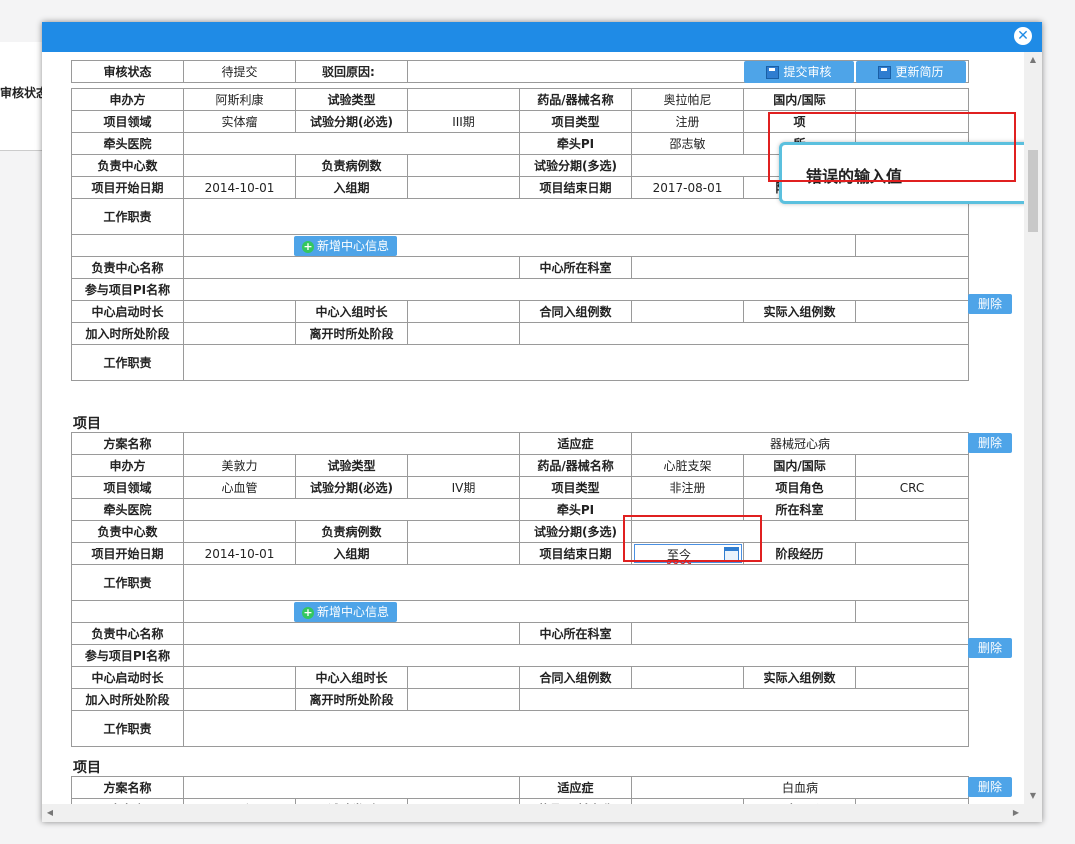  What do you see at coordinates (463, 121) in the screenshot?
I see `phase-value: III期` at bounding box center [463, 121].